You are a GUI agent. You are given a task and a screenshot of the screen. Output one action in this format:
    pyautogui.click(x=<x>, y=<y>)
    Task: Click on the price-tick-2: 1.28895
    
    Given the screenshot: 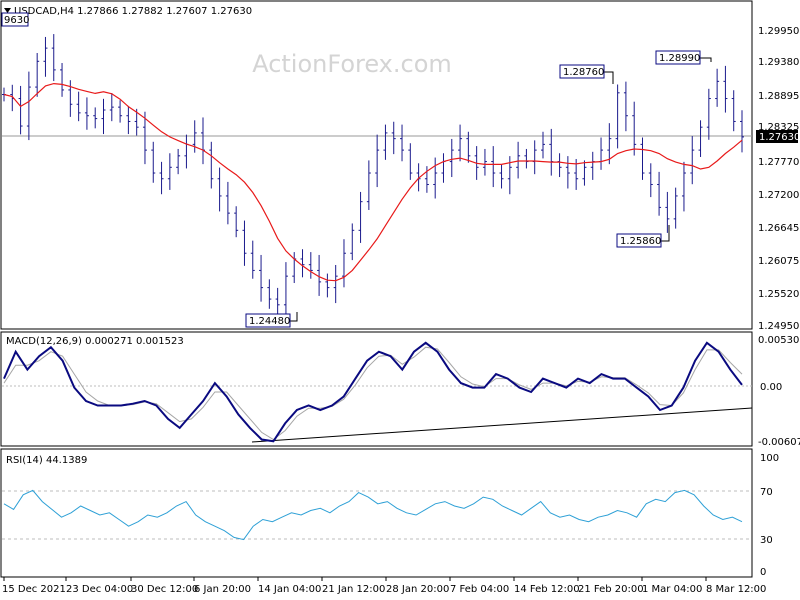 What is the action you would take?
    pyautogui.click(x=778, y=96)
    